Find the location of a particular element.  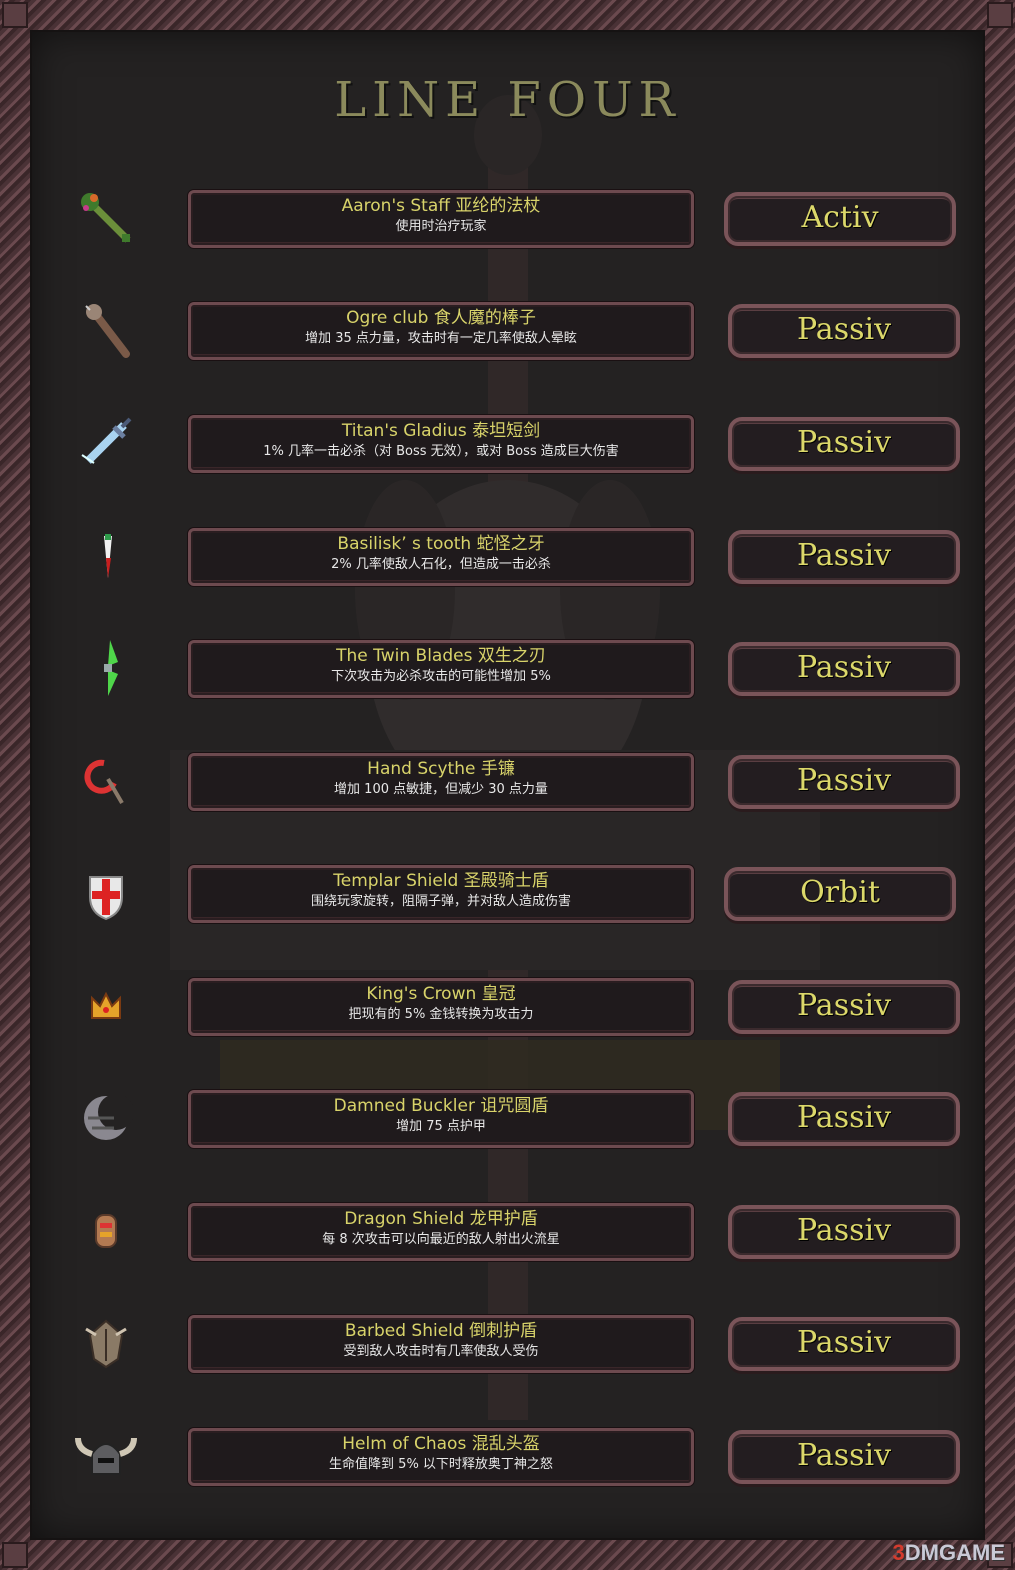

item-effect: 增加 35 点力量，攻击时有一定几率使敌人晕眩 is located at coordinates (441, 338).